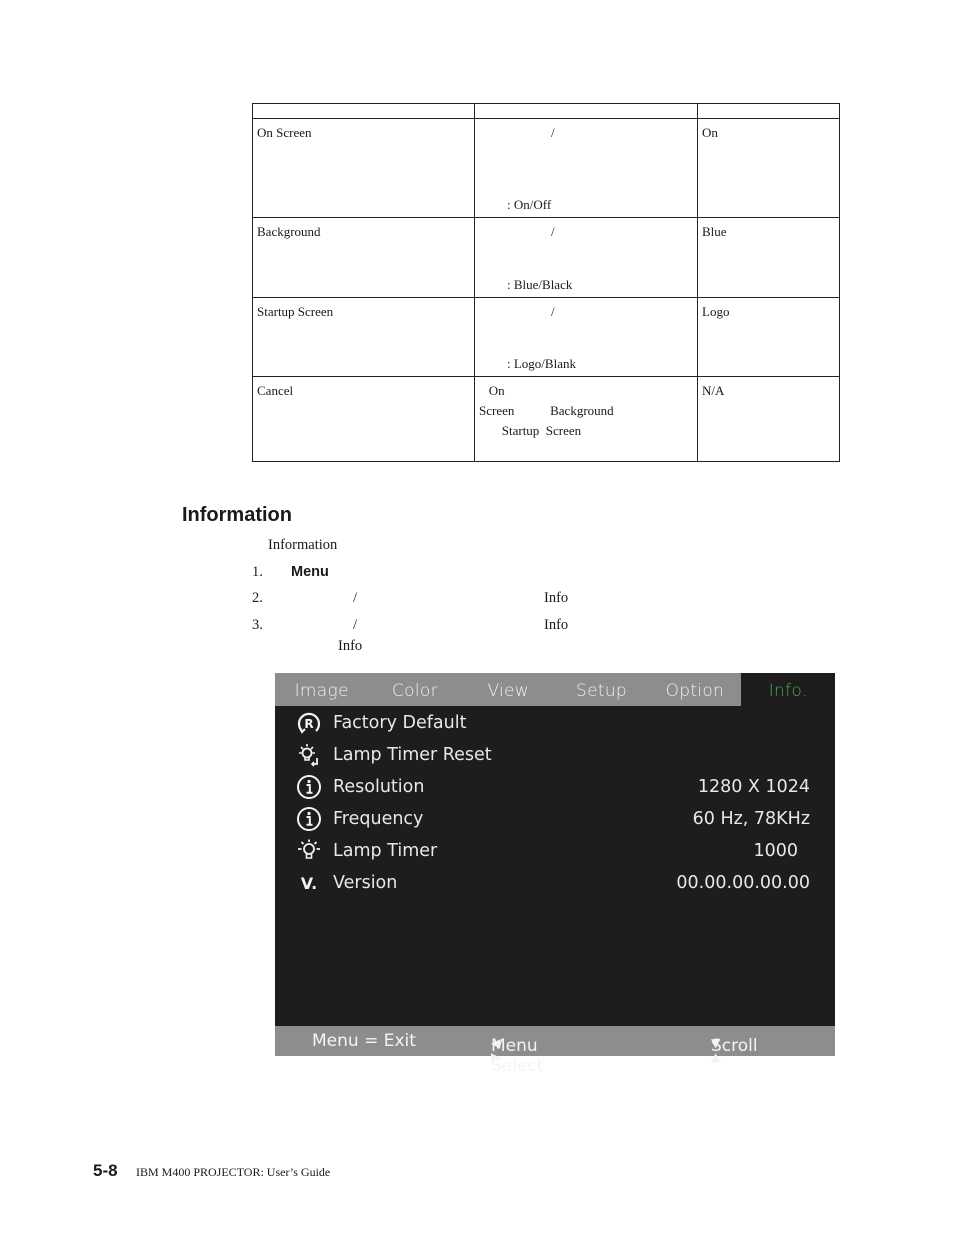 Image resolution: width=954 pixels, height=1235 pixels. Describe the element at coordinates (530, 430) in the screenshot. I see `description-line: Startup Screen` at that location.